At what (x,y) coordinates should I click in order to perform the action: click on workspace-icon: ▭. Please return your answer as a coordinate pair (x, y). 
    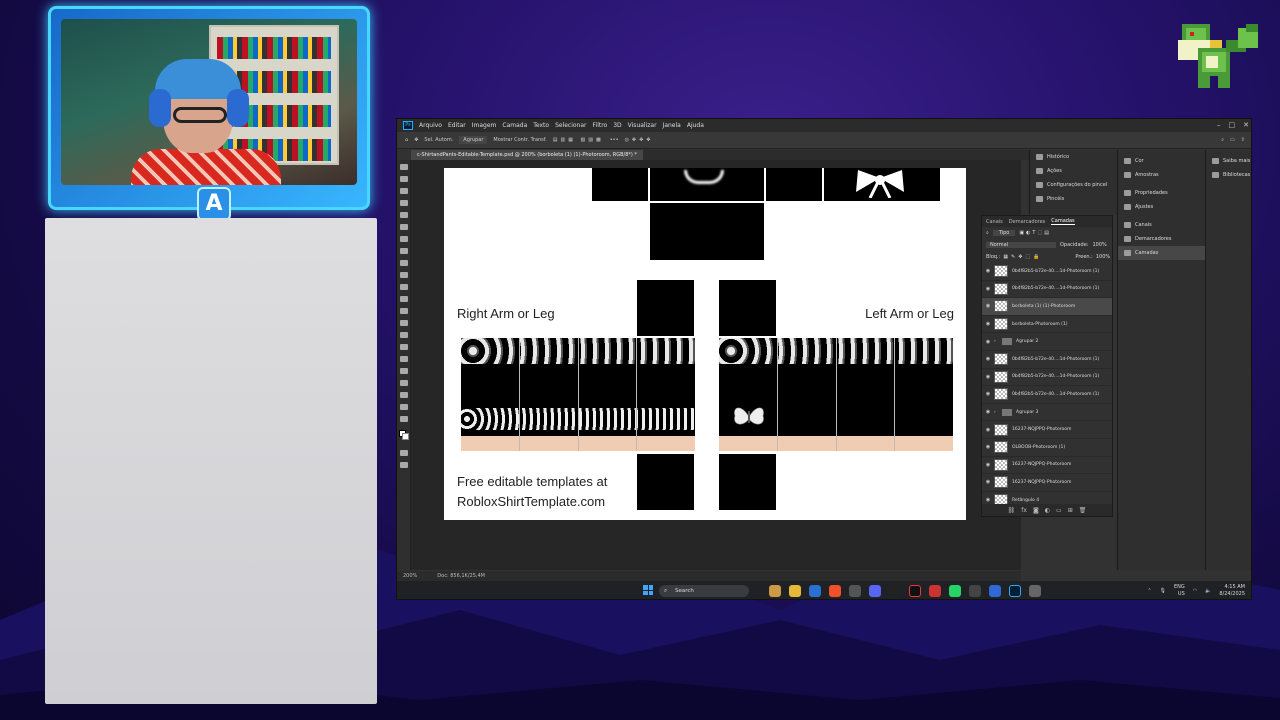
    Looking at the image, I should click on (1232, 140).